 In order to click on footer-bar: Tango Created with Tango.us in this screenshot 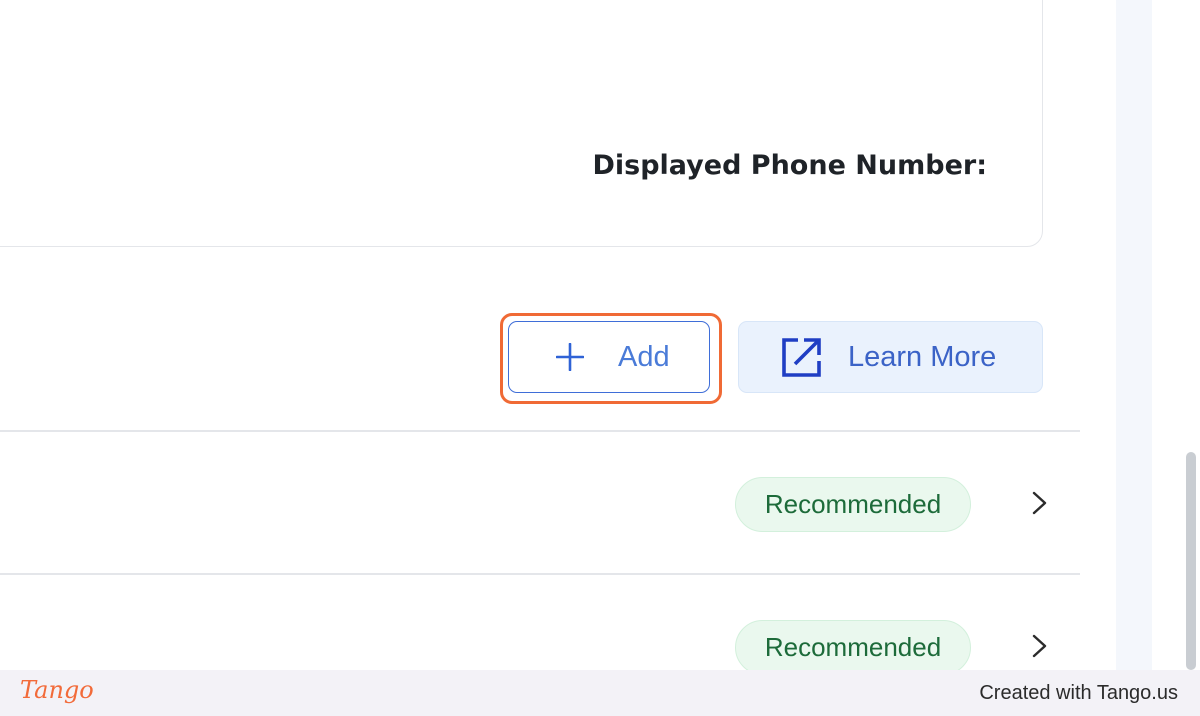, I will do `click(600, 693)`.